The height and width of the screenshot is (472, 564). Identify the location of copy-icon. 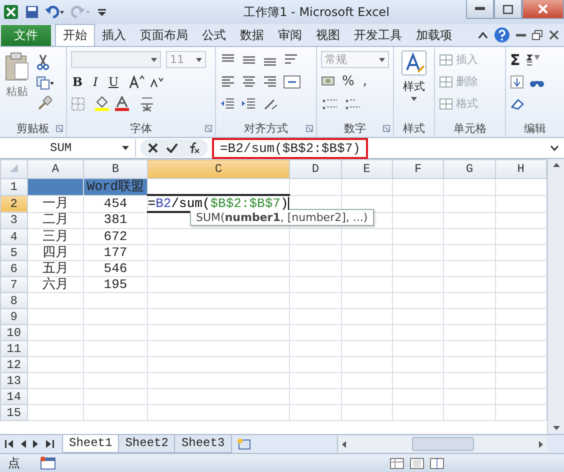
(45, 83).